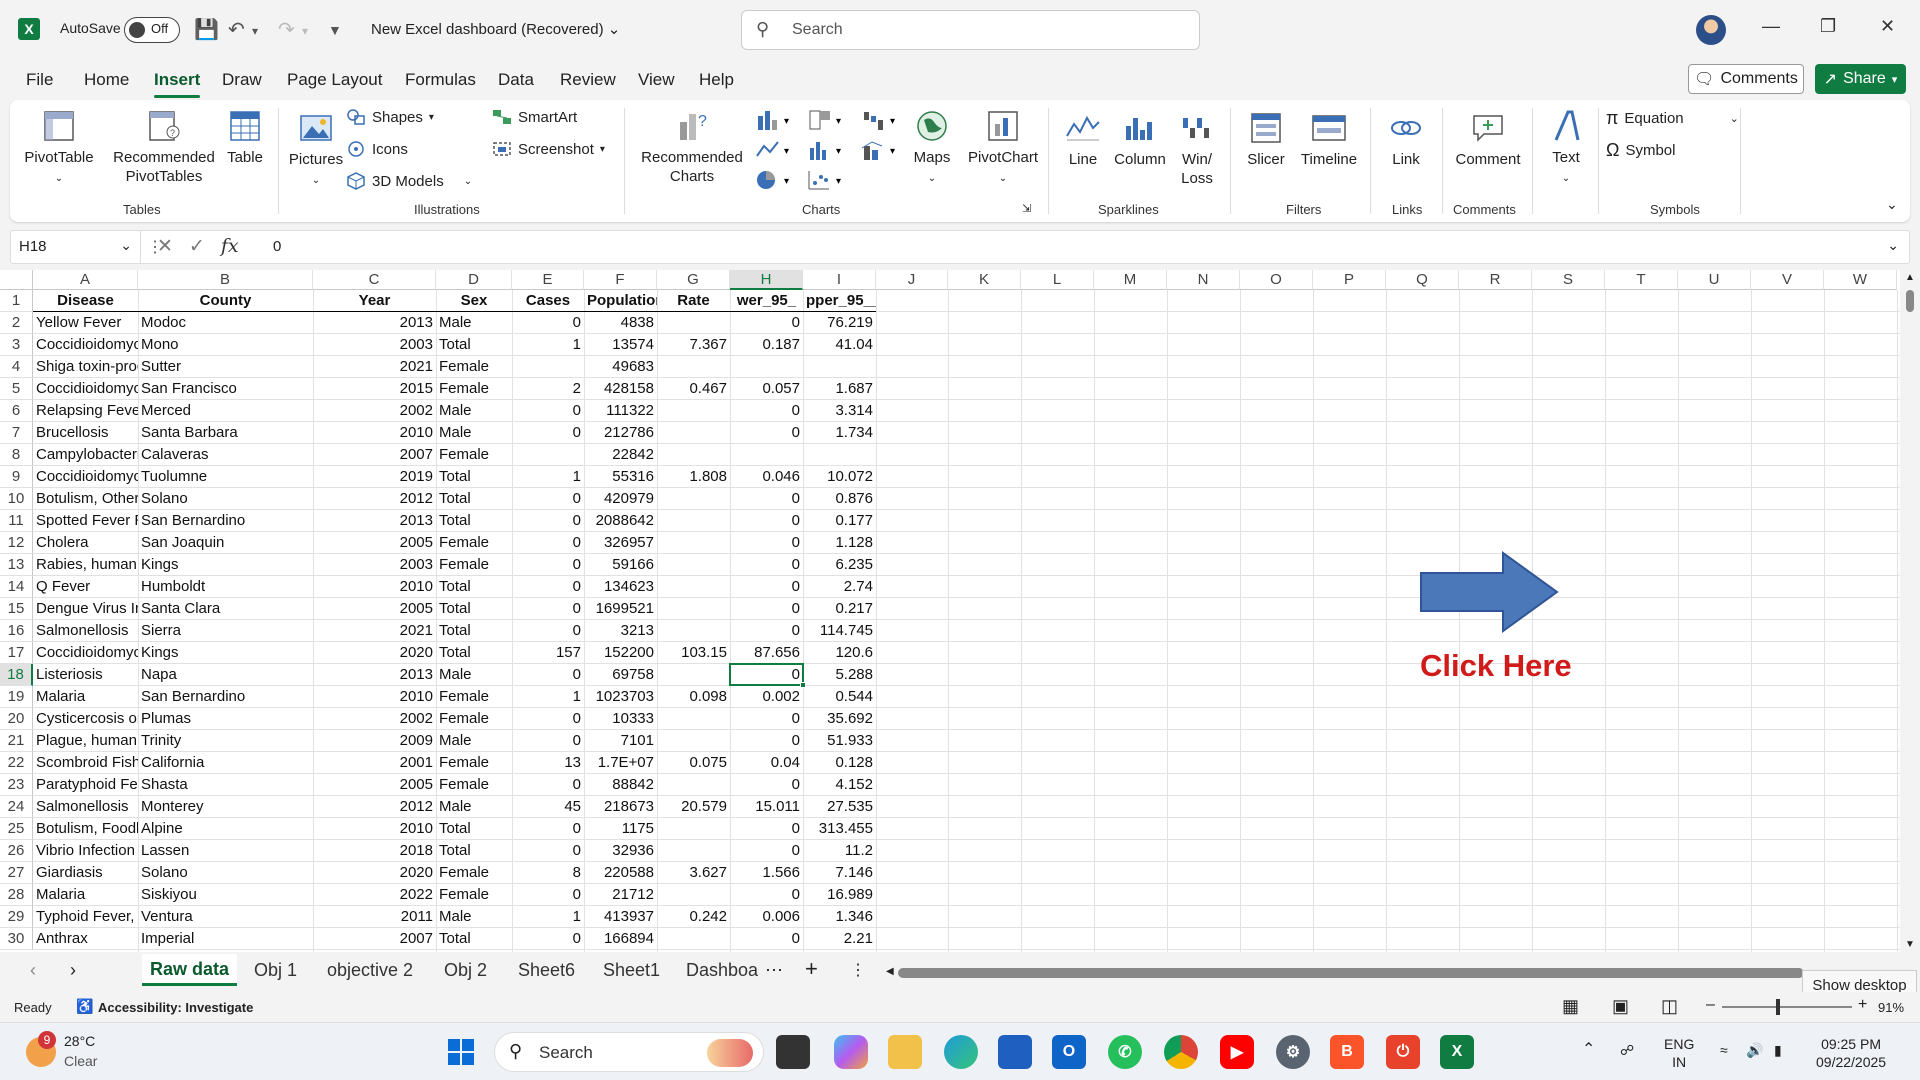 This screenshot has height=1080, width=1920. I want to click on next-sheet-icon: ›, so click(73, 970).